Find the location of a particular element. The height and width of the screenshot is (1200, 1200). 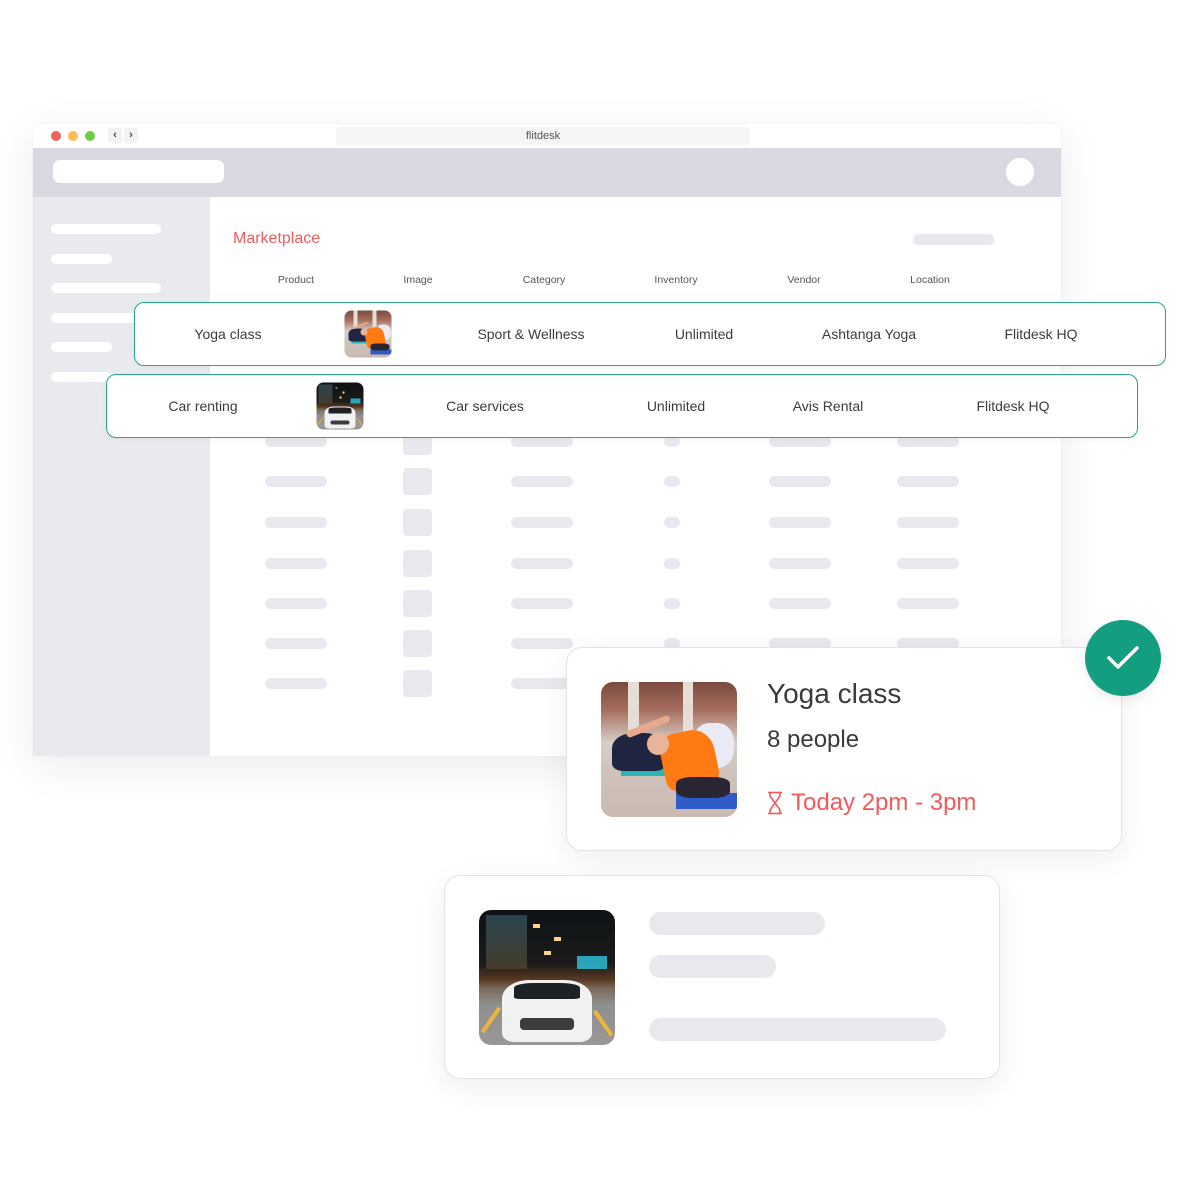

header-search-placeholder is located at coordinates (138, 171).